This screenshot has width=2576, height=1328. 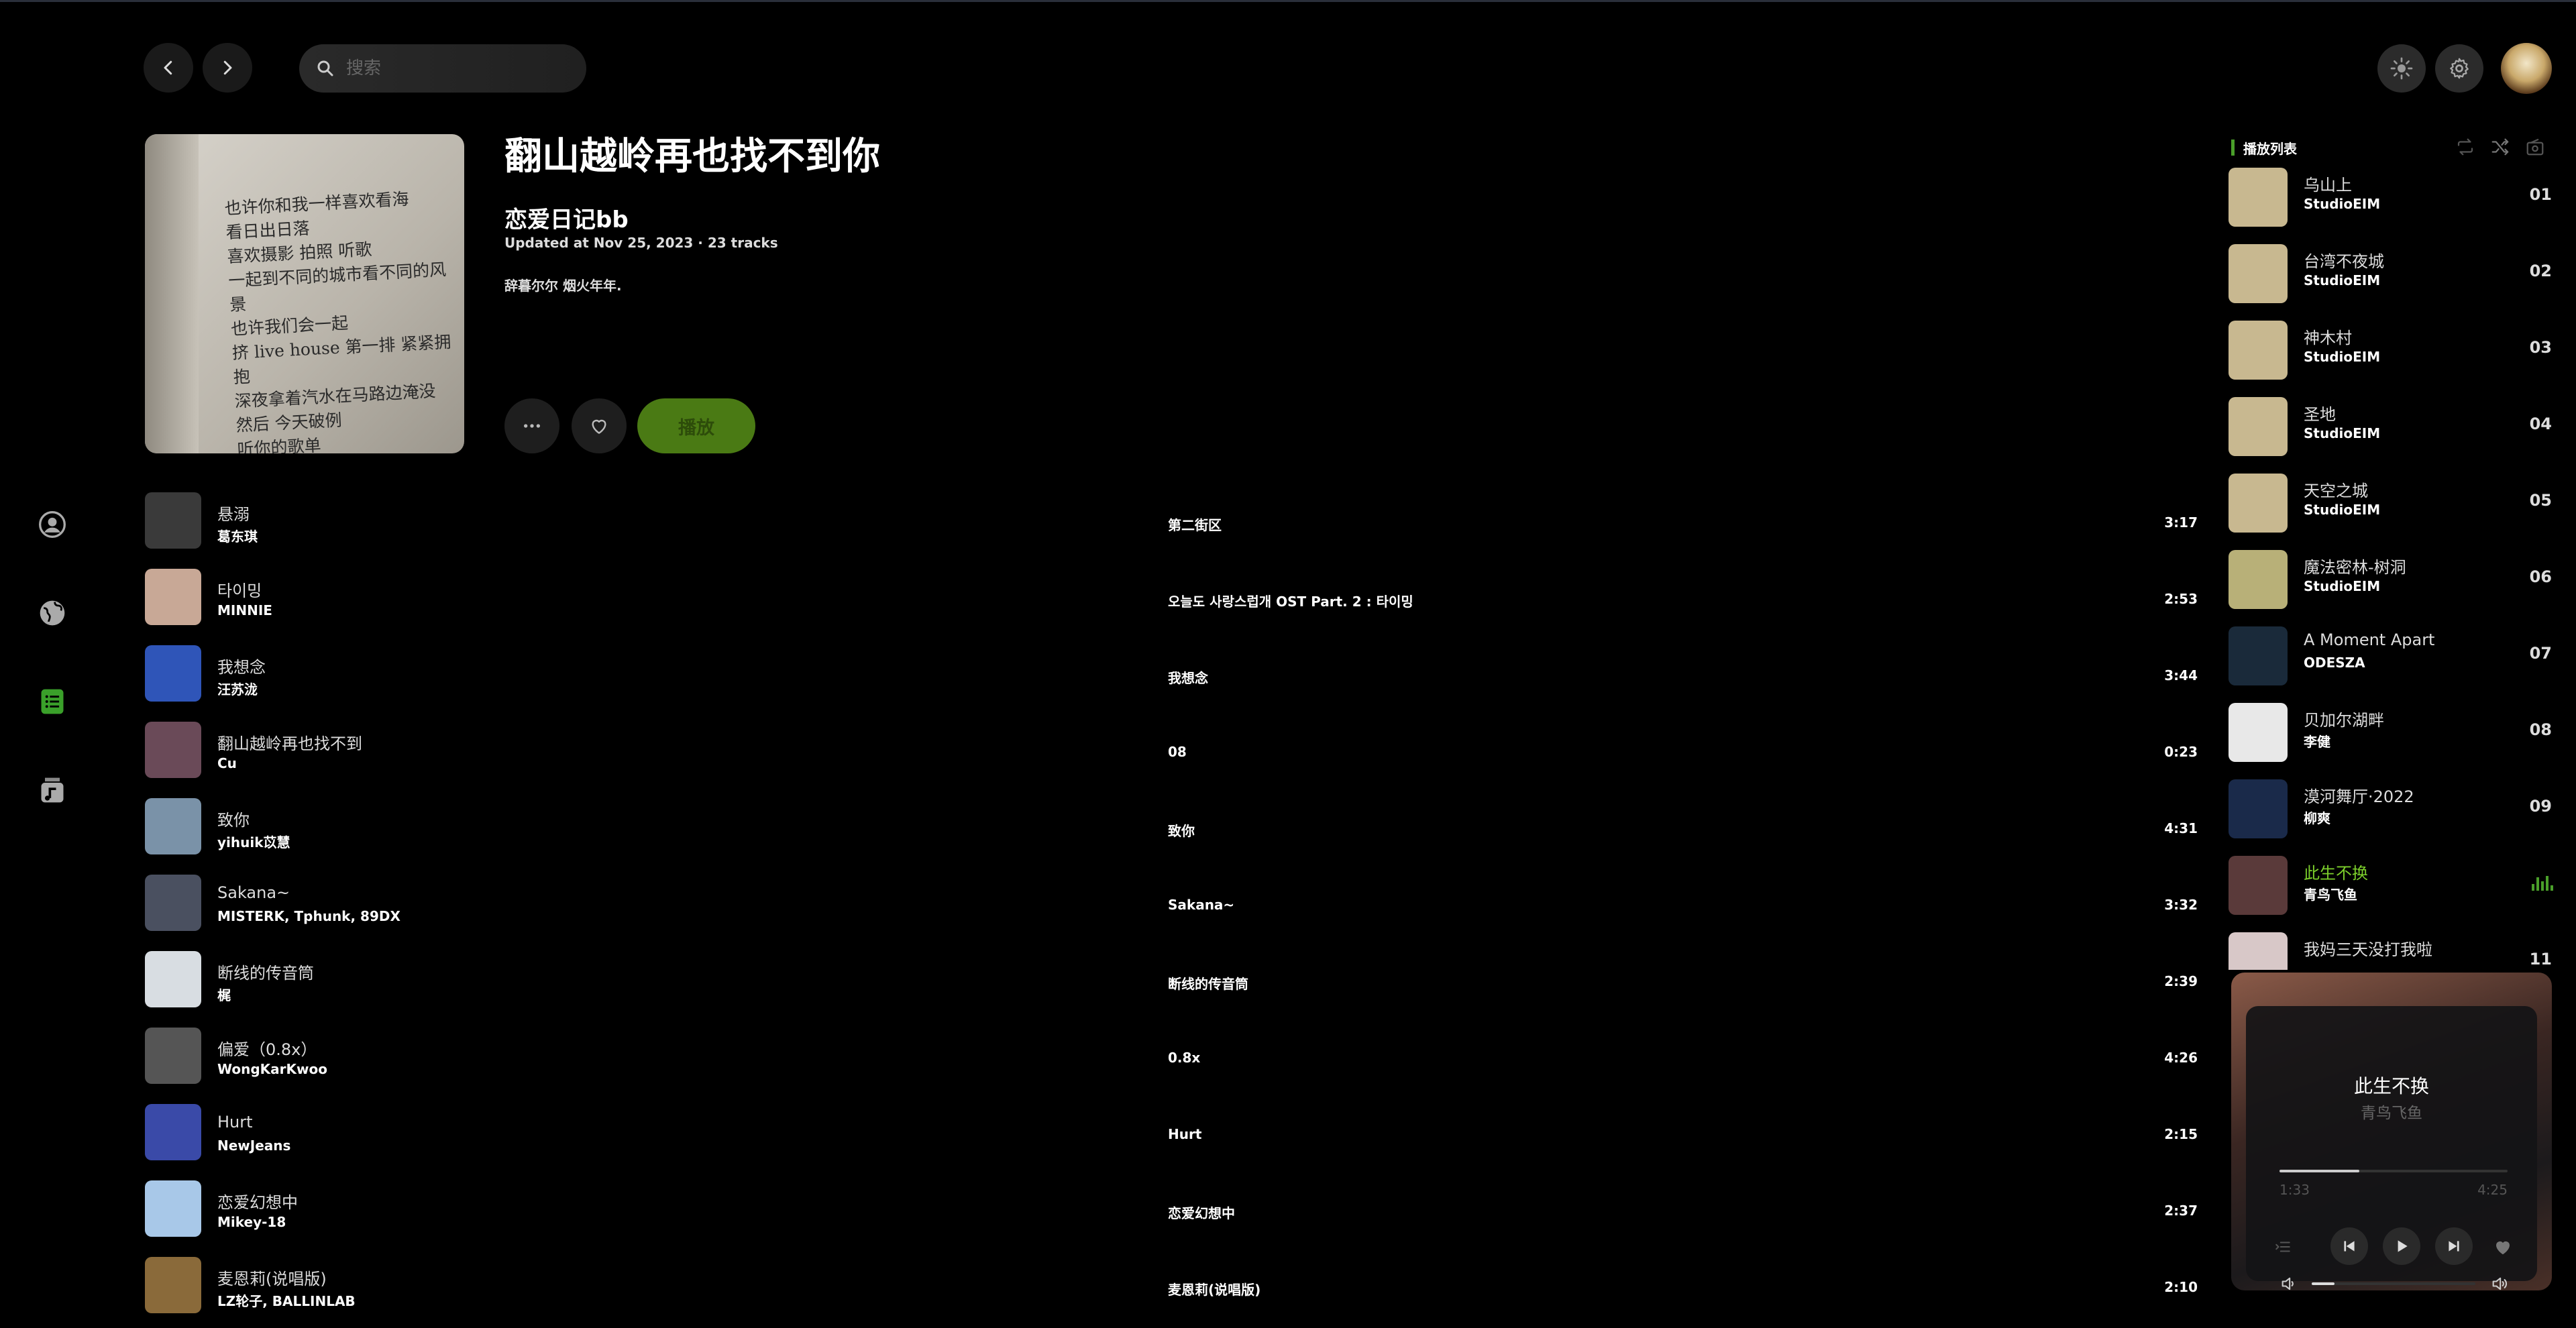 What do you see at coordinates (2181, 1134) in the screenshot?
I see `track-duration: 2:15` at bounding box center [2181, 1134].